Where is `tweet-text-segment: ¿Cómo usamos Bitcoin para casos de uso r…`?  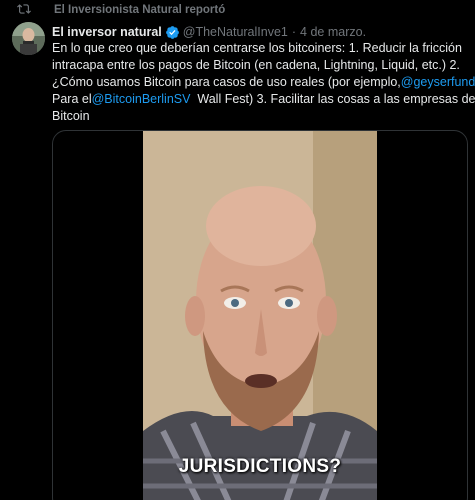 tweet-text-segment: ¿Cómo usamos Bitcoin para casos de uso r… is located at coordinates (226, 82).